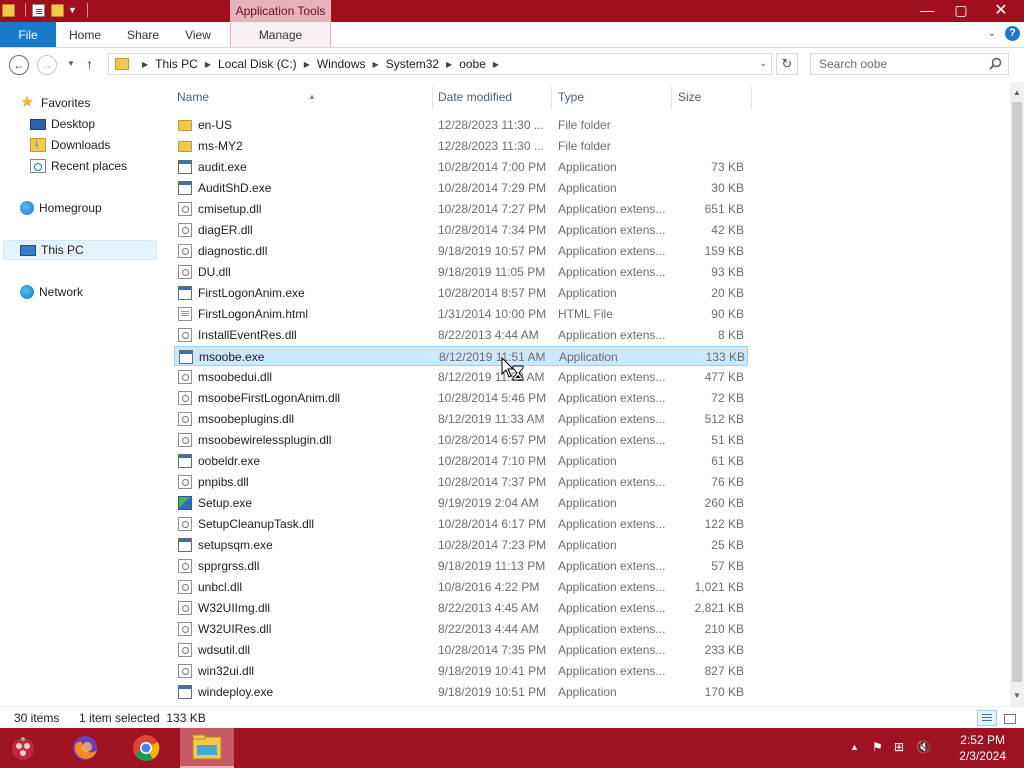 This screenshot has height=768, width=1024. I want to click on chrome-taskbar-button, so click(146, 748).